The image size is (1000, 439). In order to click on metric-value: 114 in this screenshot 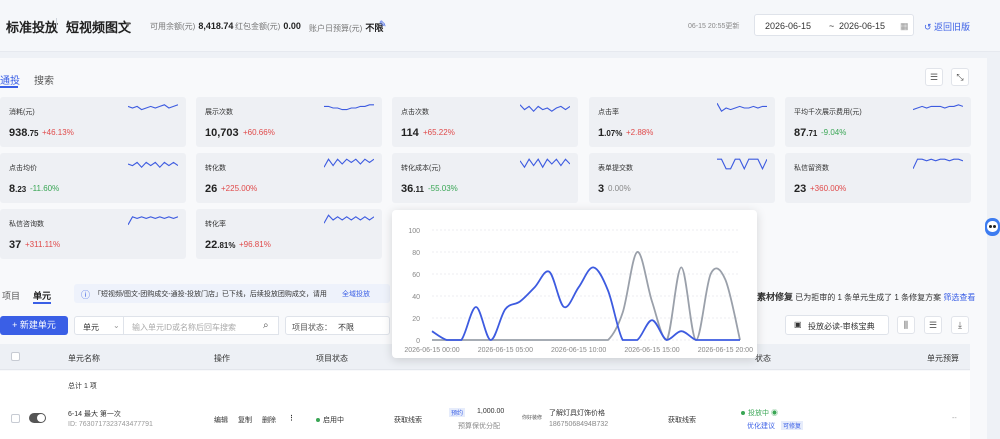, I will do `click(410, 133)`.